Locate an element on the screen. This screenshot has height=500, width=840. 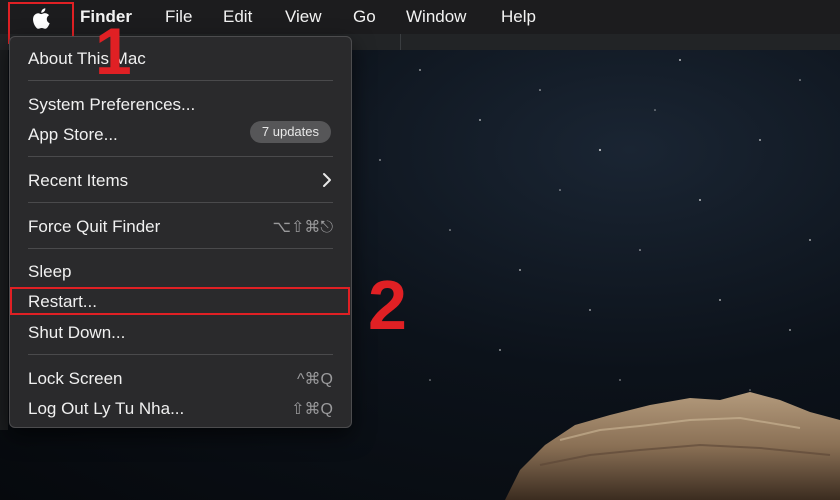
menu-go: Go is located at coordinates (364, 17).